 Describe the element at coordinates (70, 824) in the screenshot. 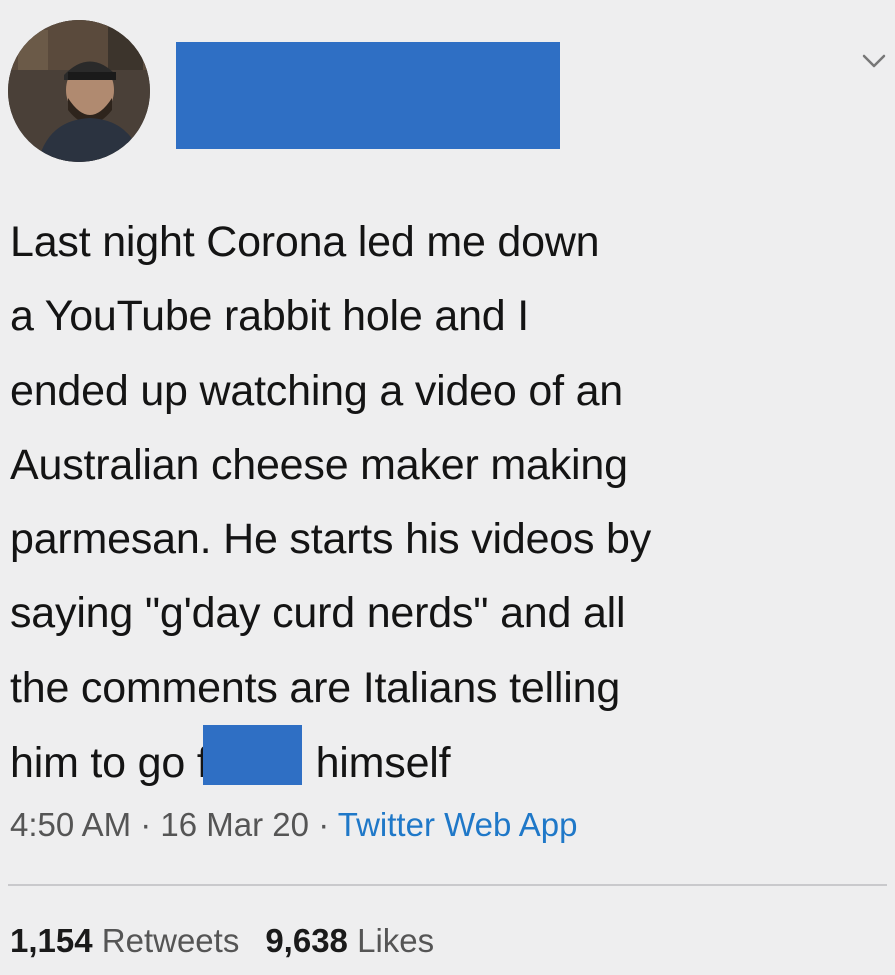

I see `tweet-time: 4:50 AM` at that location.